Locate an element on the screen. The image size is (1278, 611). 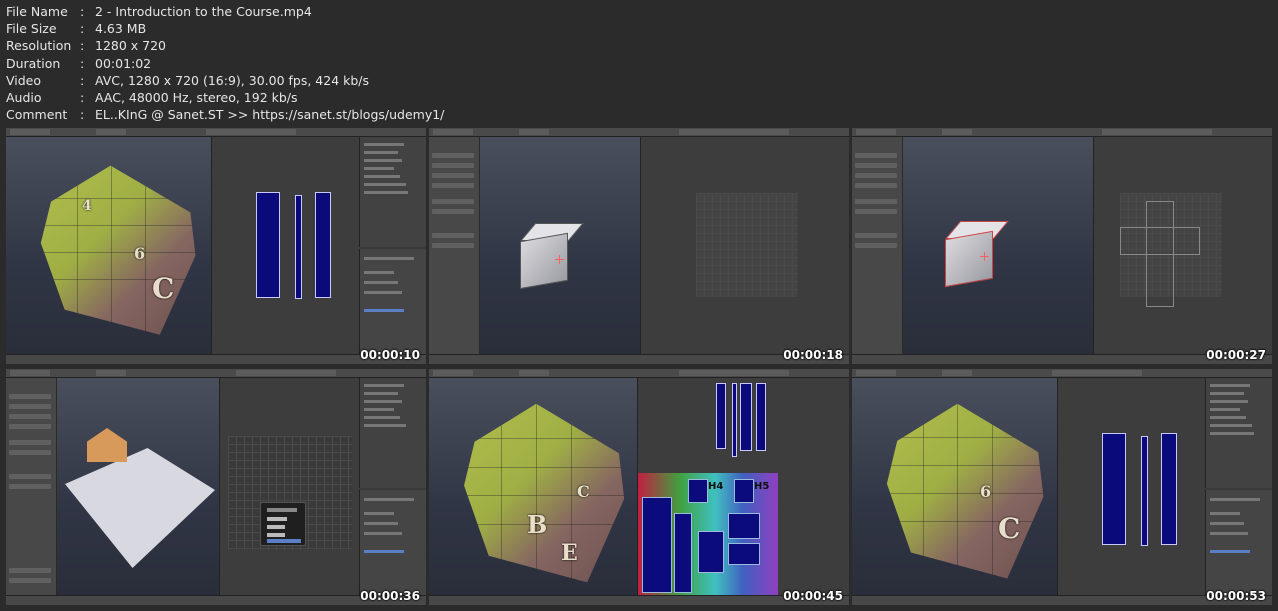
timestamp: 00:00:53 is located at coordinates (1236, 596).